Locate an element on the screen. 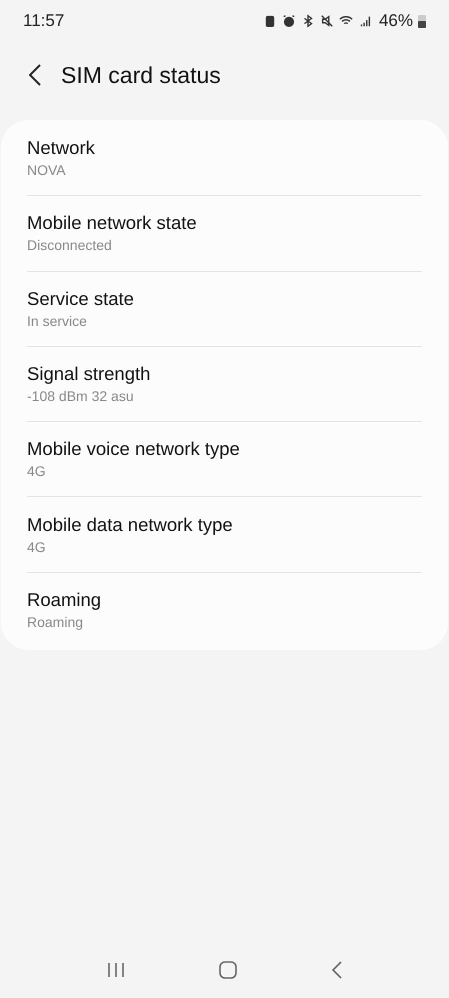  setting-title: Mobile voice network type is located at coordinates (134, 449).